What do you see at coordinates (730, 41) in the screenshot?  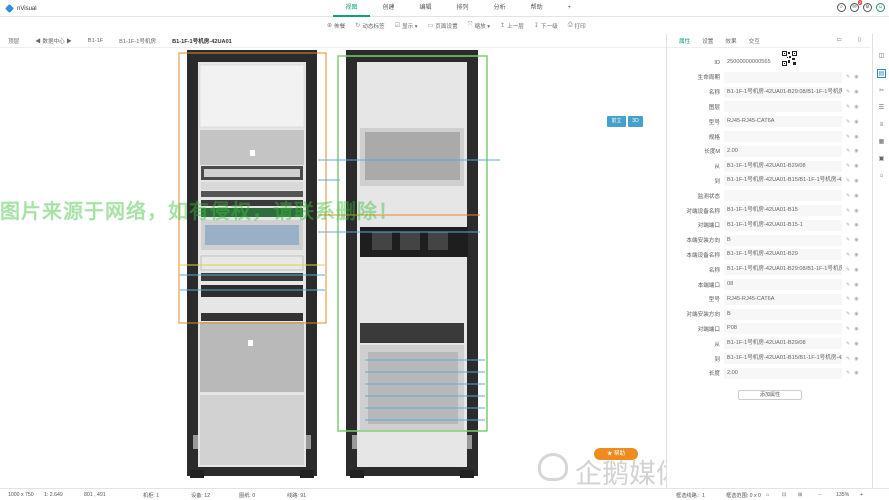 I see `tab-effects: 效果` at bounding box center [730, 41].